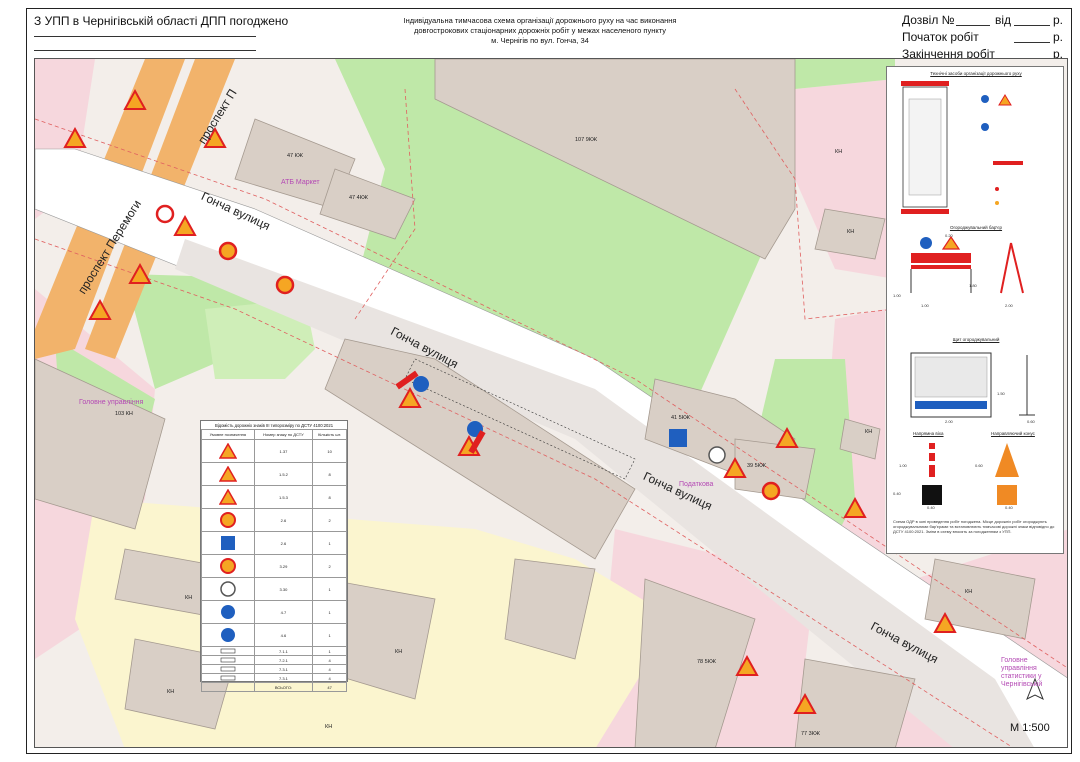 The height and width of the screenshot is (762, 1080). I want to click on start-label: Початок робіт, so click(940, 37).